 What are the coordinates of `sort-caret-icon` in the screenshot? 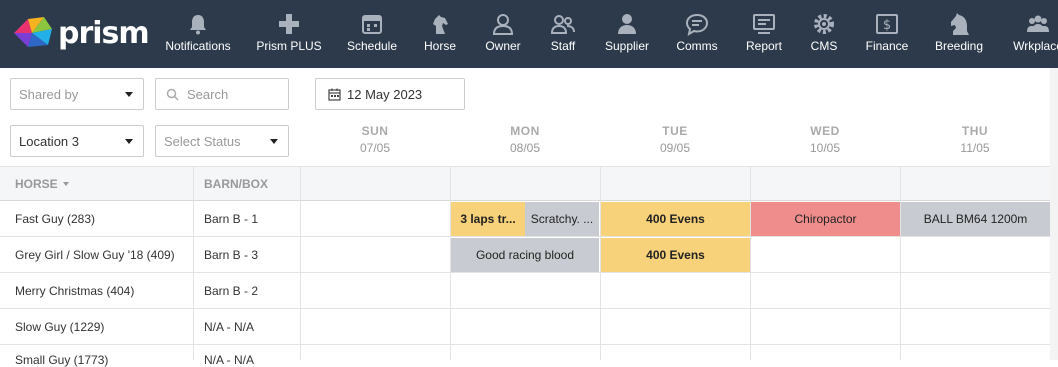 It's located at (66, 184).